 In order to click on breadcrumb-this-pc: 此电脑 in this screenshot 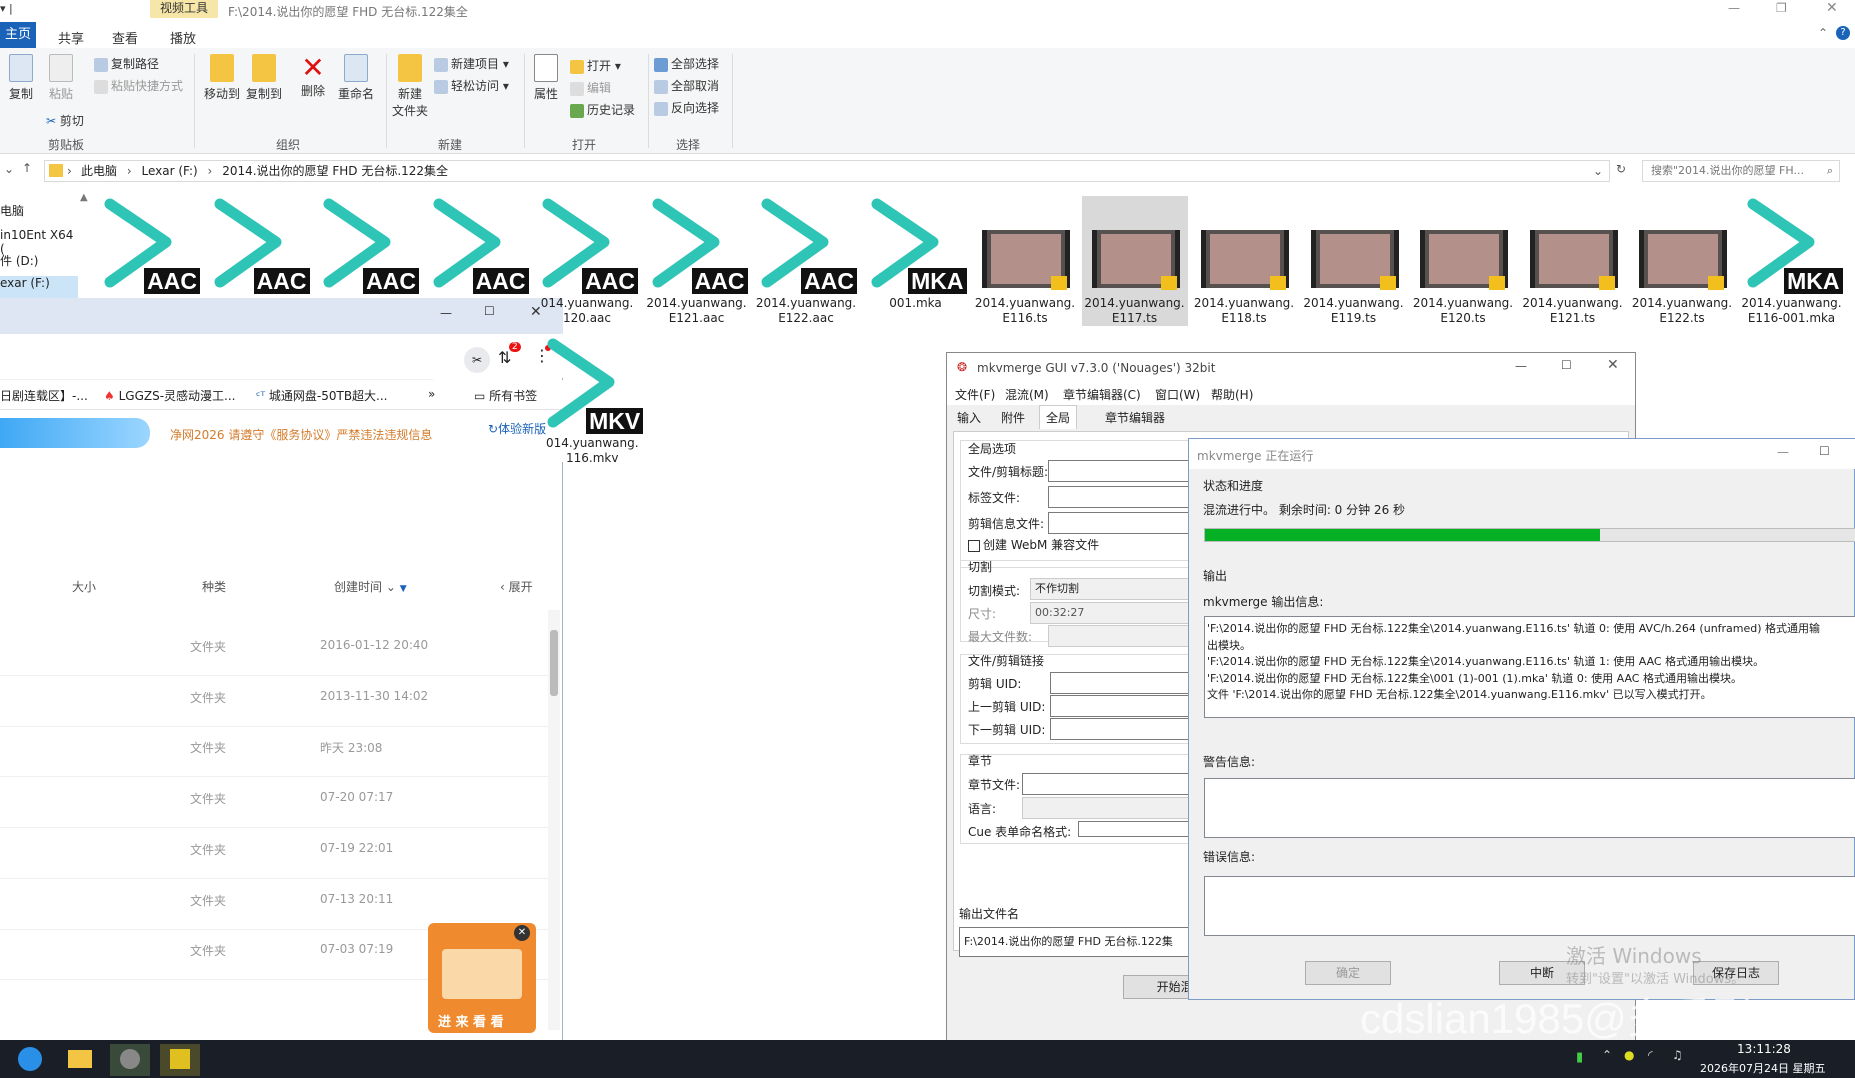, I will do `click(99, 171)`.